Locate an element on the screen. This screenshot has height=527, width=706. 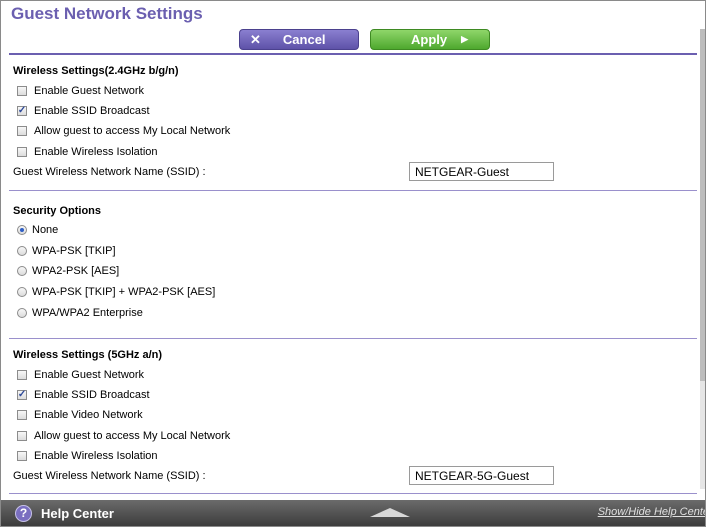
option-5-wireless-isolation: Enable Wireless Isolation is located at coordinates (87, 456).